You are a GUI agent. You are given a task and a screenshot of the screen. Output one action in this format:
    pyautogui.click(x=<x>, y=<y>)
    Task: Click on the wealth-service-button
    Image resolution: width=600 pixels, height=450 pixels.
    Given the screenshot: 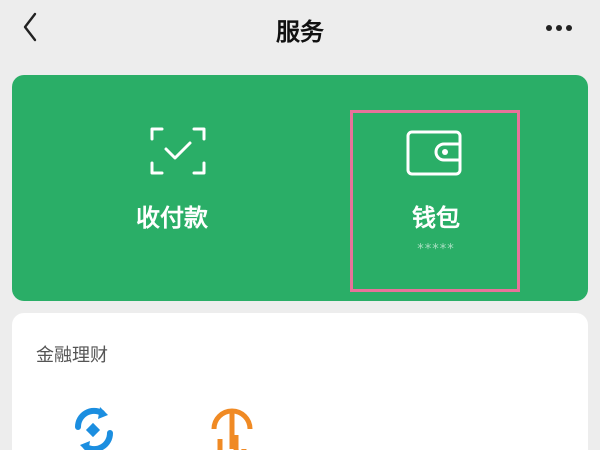 What is the action you would take?
    pyautogui.click(x=94, y=427)
    